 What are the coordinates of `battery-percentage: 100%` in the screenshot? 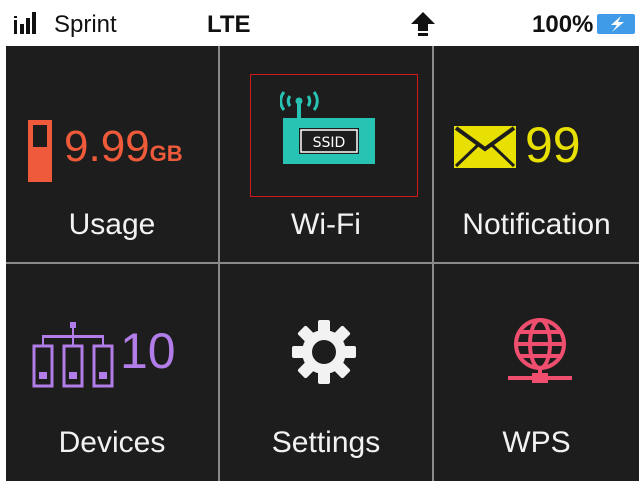 It's located at (563, 24).